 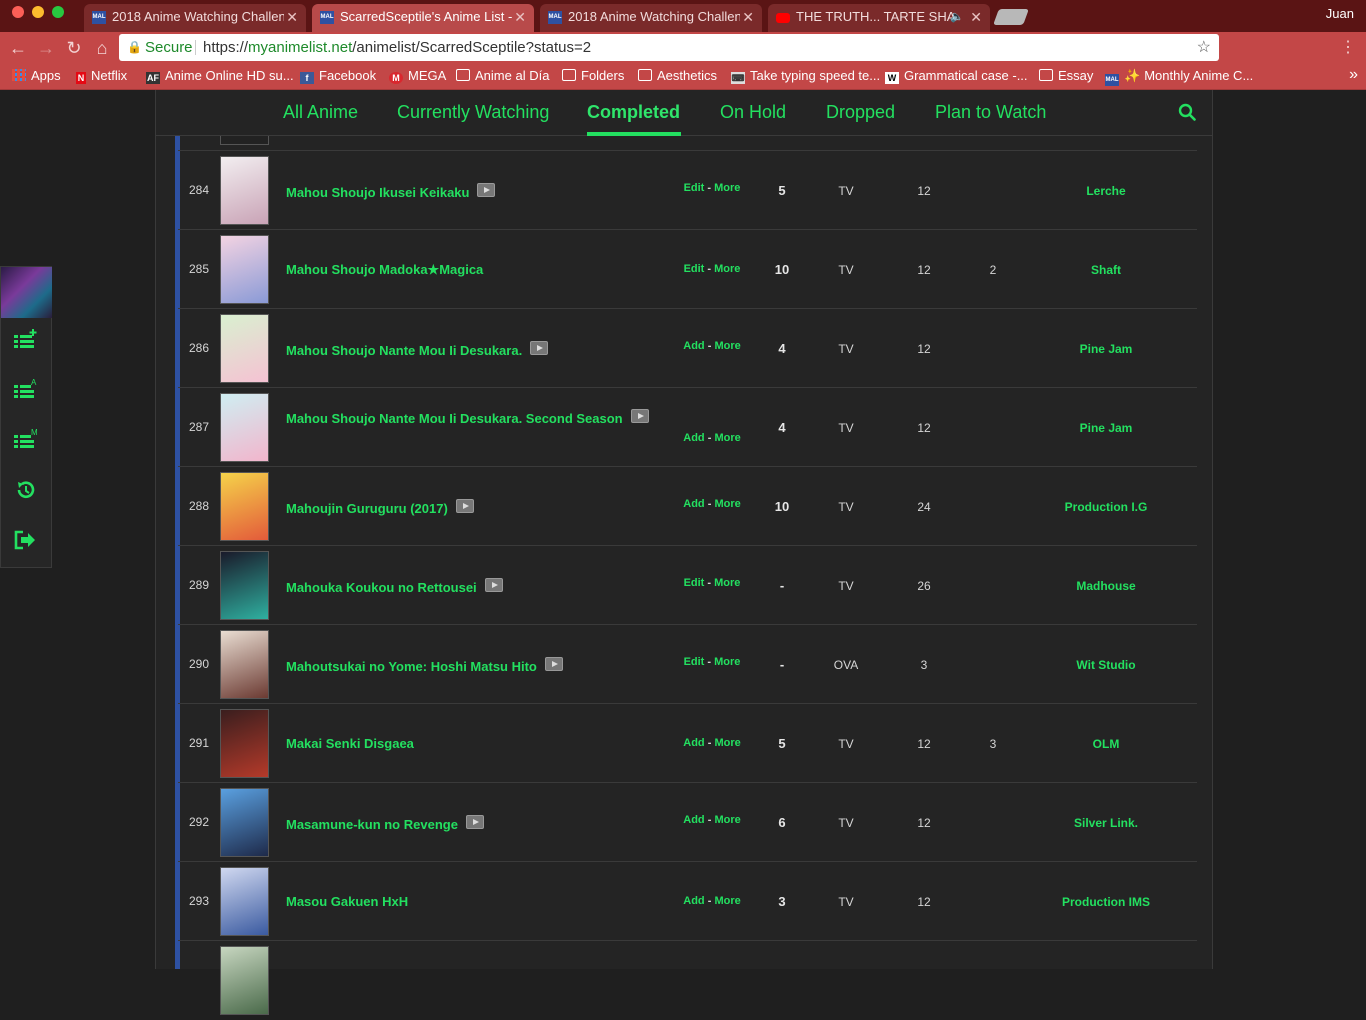 What do you see at coordinates (26, 540) in the screenshot?
I see `sign-out-icon` at bounding box center [26, 540].